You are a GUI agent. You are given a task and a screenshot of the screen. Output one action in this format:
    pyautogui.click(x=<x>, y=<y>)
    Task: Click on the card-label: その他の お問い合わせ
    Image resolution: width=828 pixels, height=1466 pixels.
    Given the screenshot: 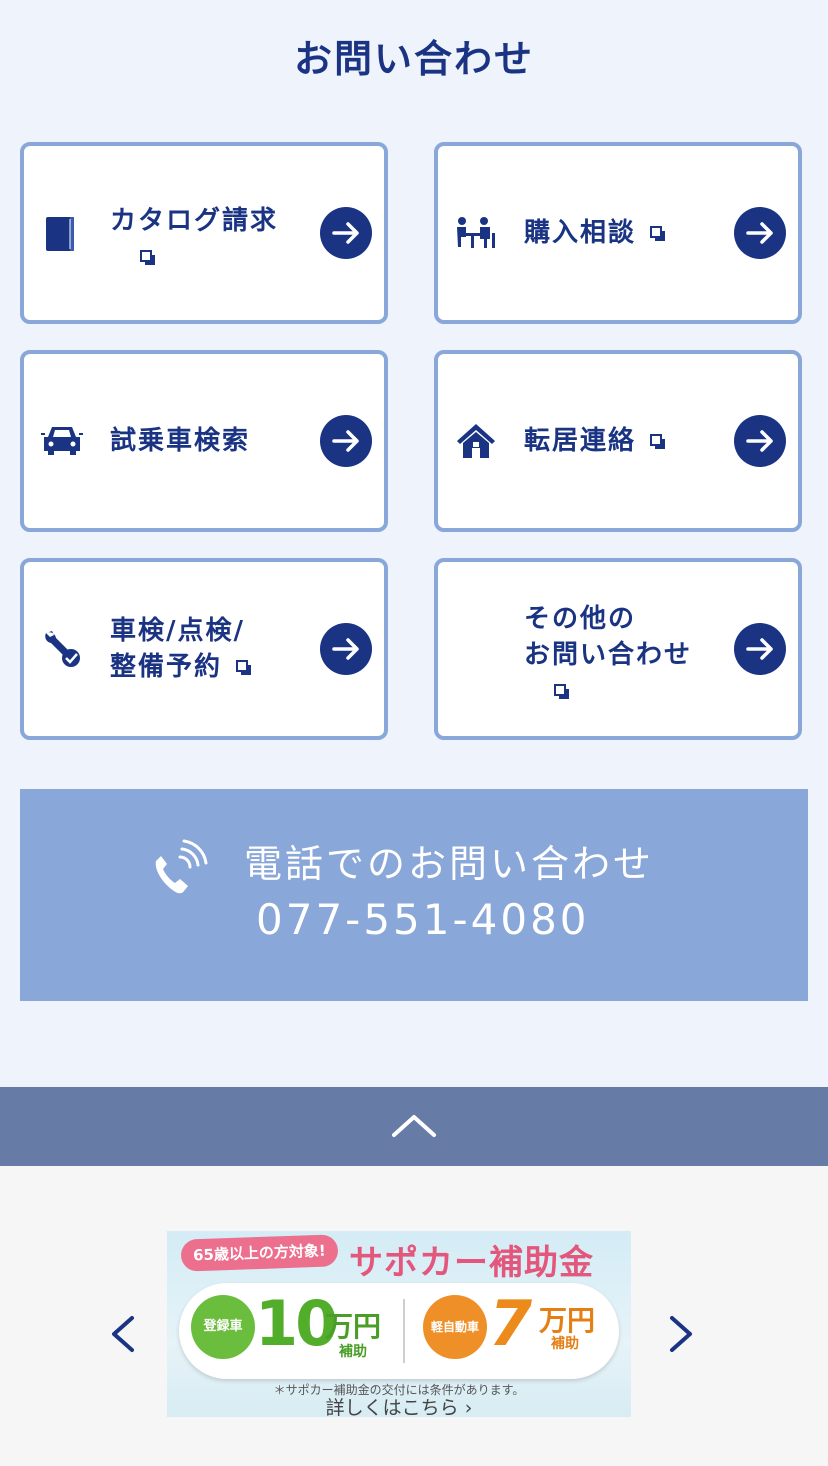 What is the action you would take?
    pyautogui.click(x=624, y=650)
    